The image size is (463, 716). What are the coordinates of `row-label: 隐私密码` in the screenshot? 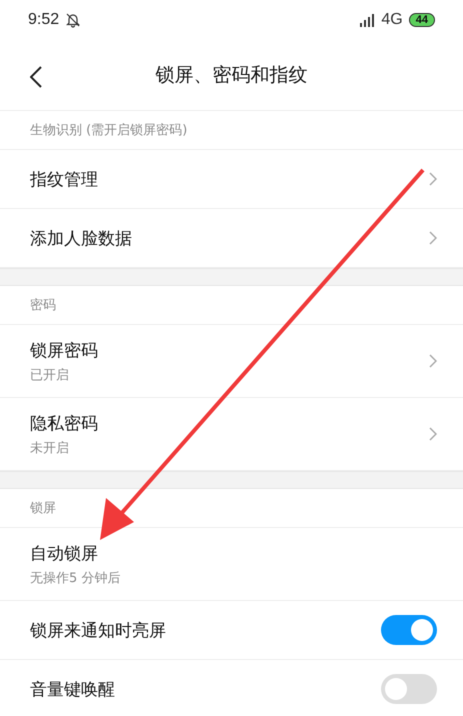 It's located at (64, 423).